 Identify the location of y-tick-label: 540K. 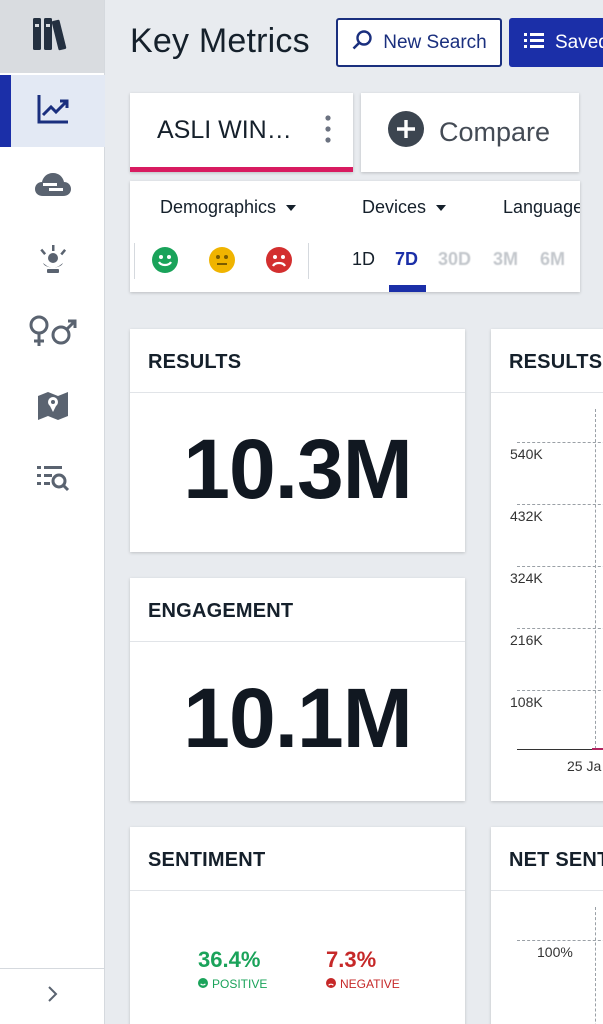
(526, 454).